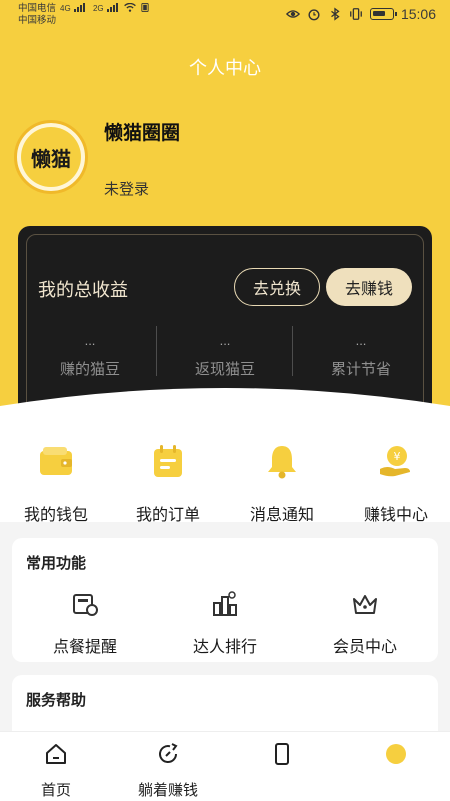 The image size is (450, 801). I want to click on tab-profile, so click(395, 756).